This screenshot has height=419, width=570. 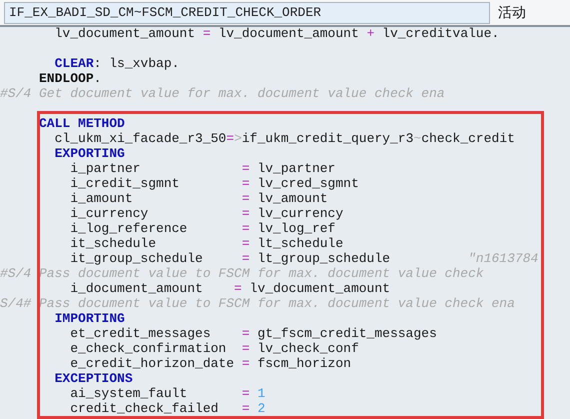 What do you see at coordinates (242, 273) in the screenshot?
I see `code-comment: #S/4 Pass document value to FSCM for max. document value check` at bounding box center [242, 273].